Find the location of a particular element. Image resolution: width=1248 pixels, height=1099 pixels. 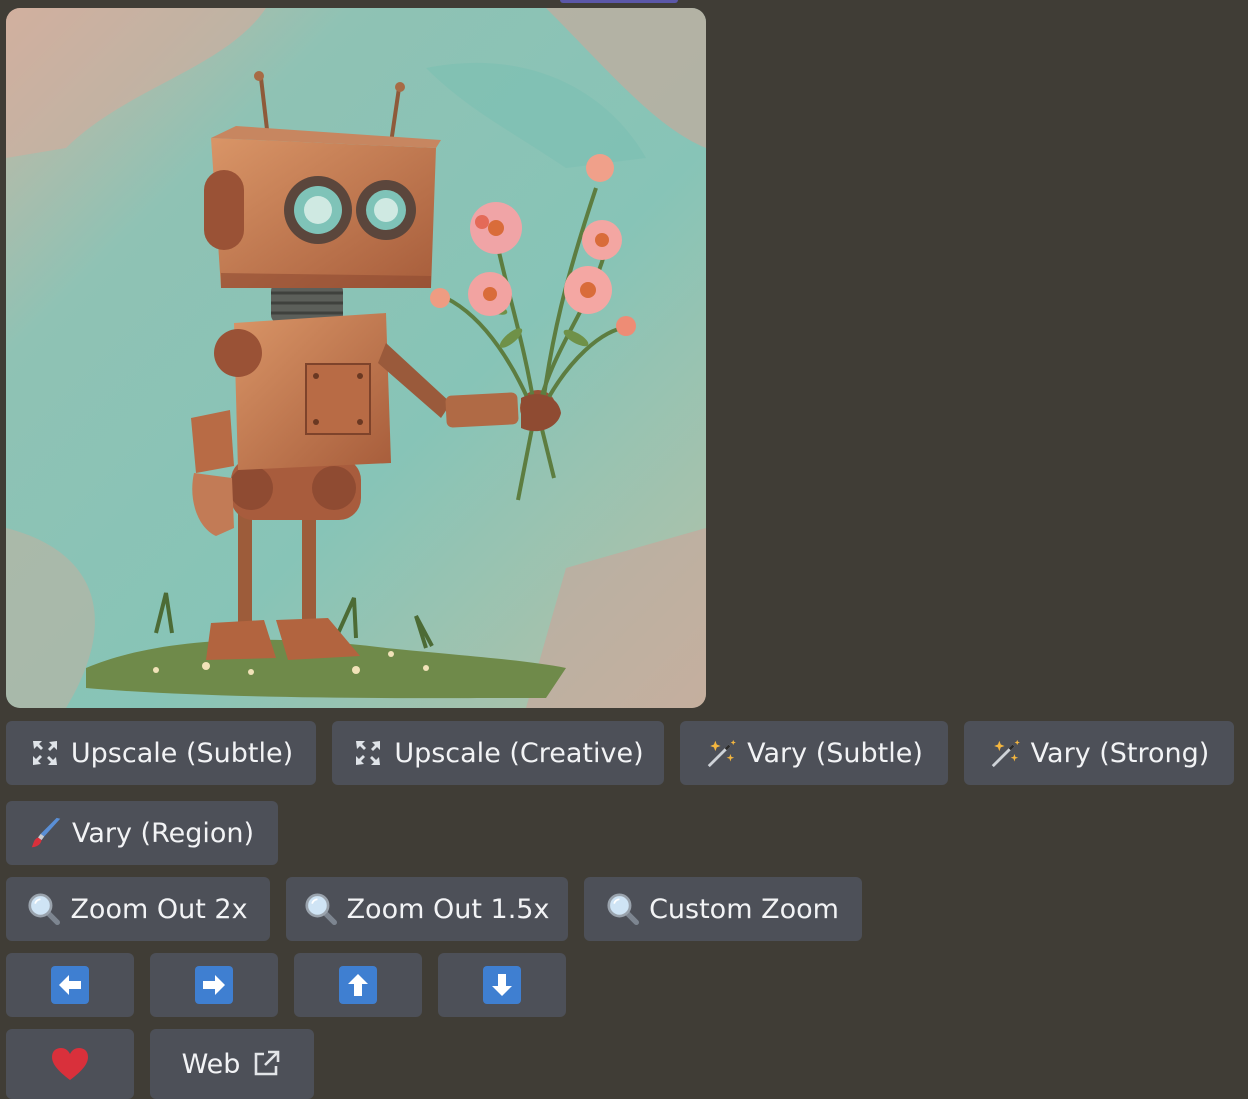

web-button: Web is located at coordinates (232, 1064).